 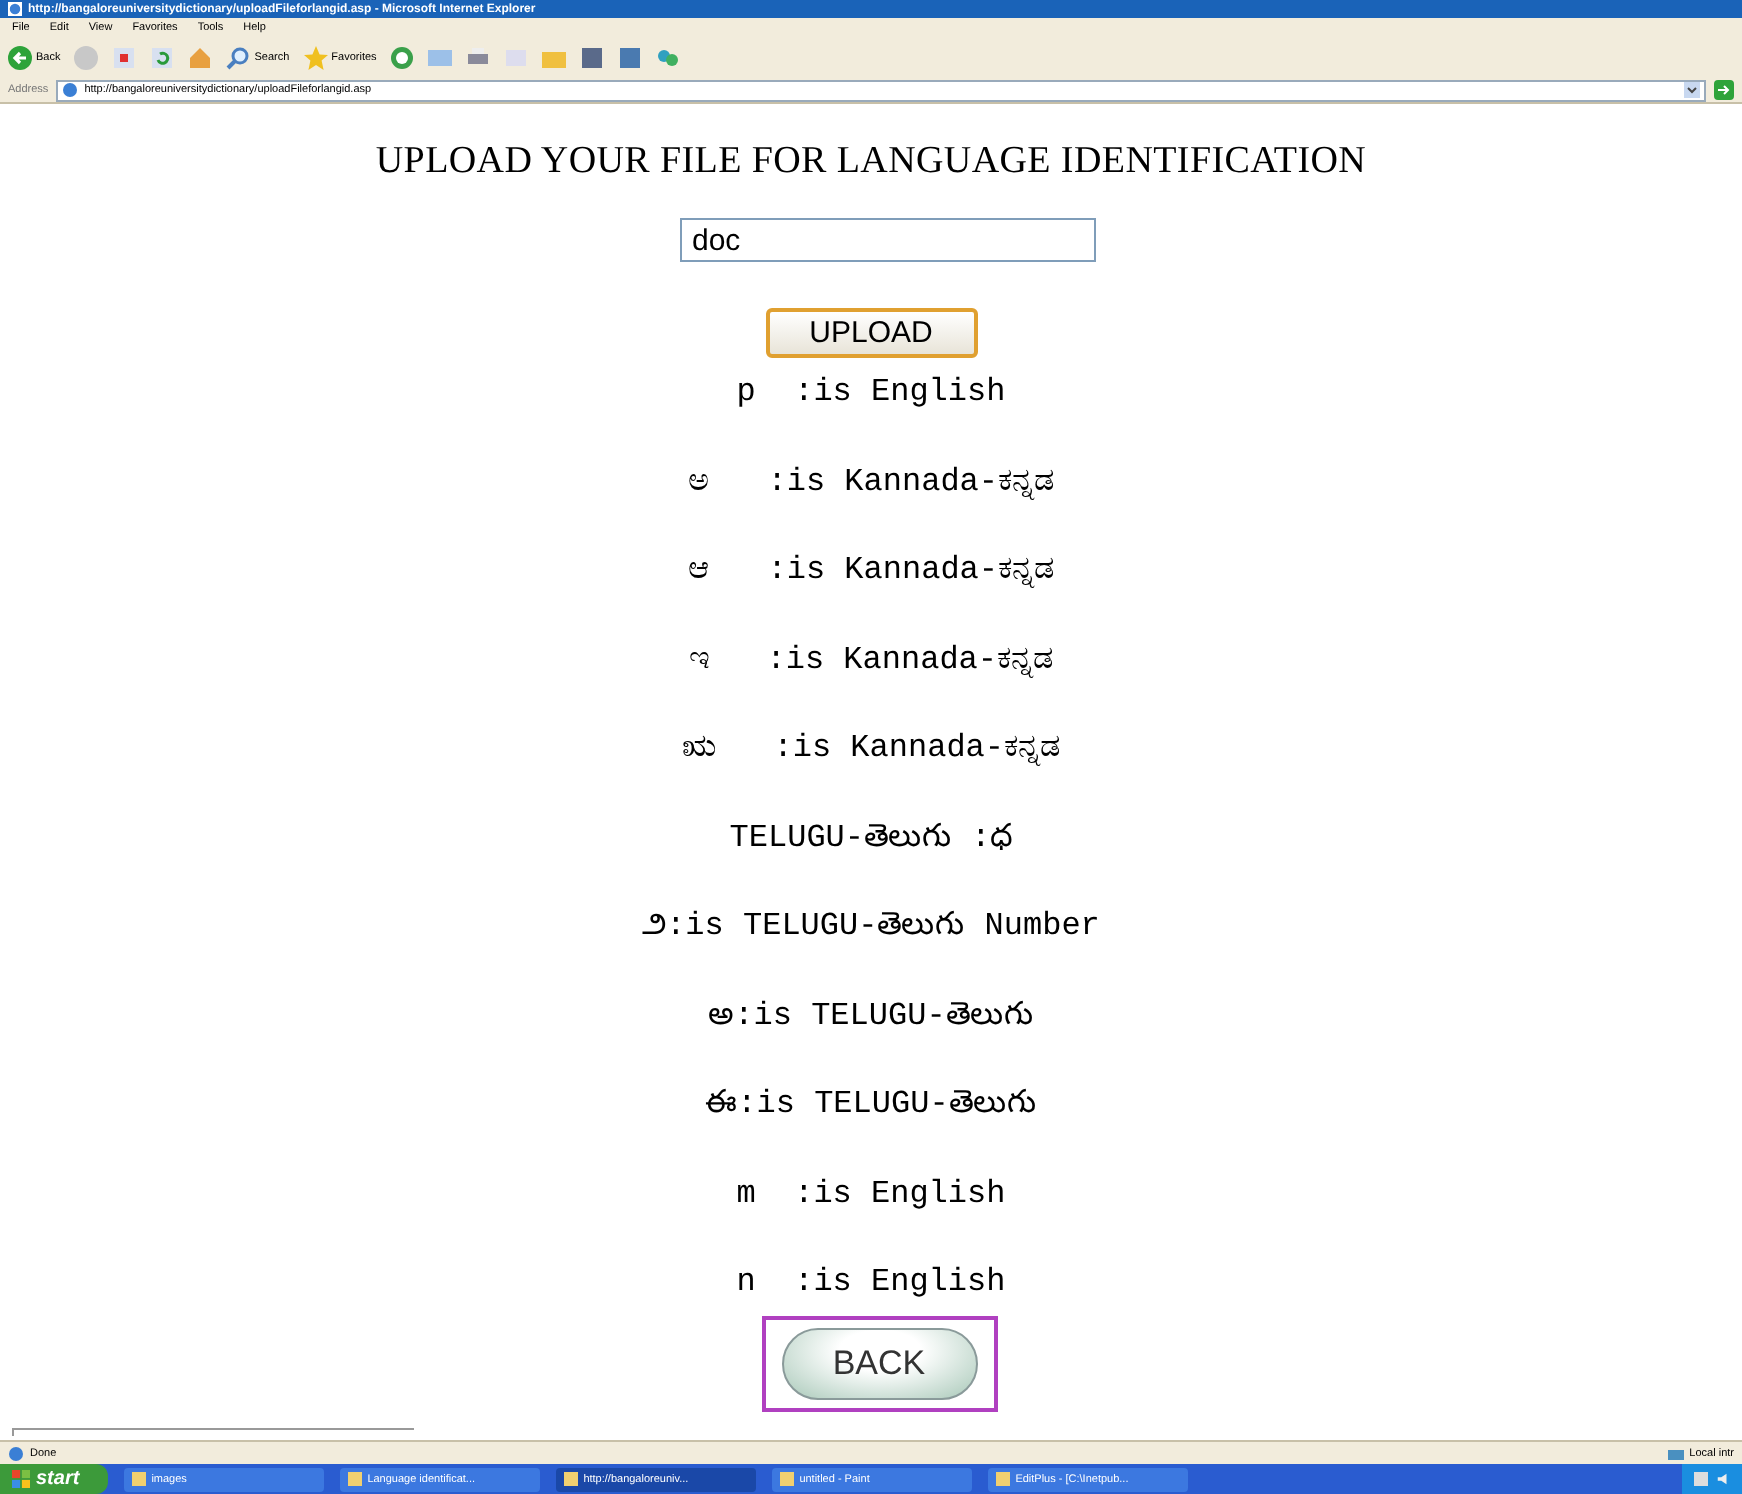 I want to click on home-icon, so click(x=200, y=58).